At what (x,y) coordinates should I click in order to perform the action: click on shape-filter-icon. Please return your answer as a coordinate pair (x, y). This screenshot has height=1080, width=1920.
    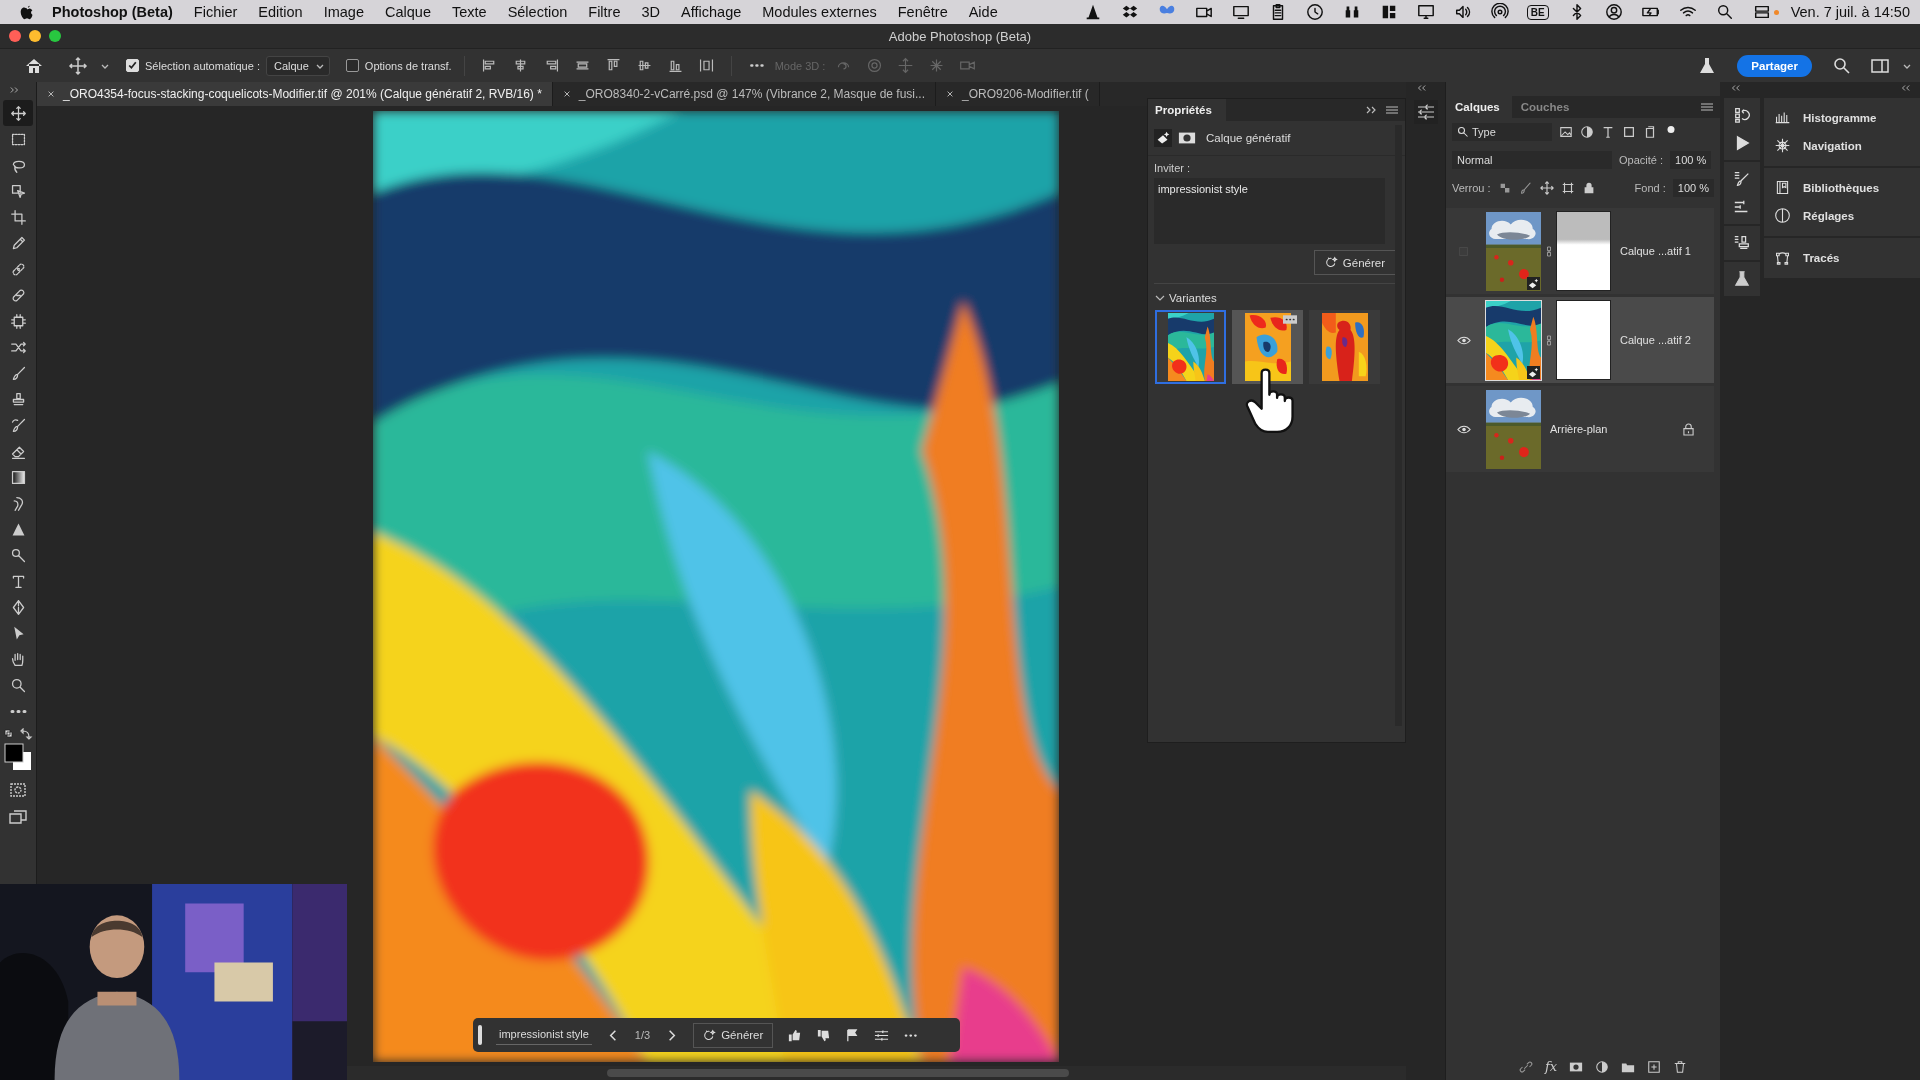
    Looking at the image, I should click on (1629, 132).